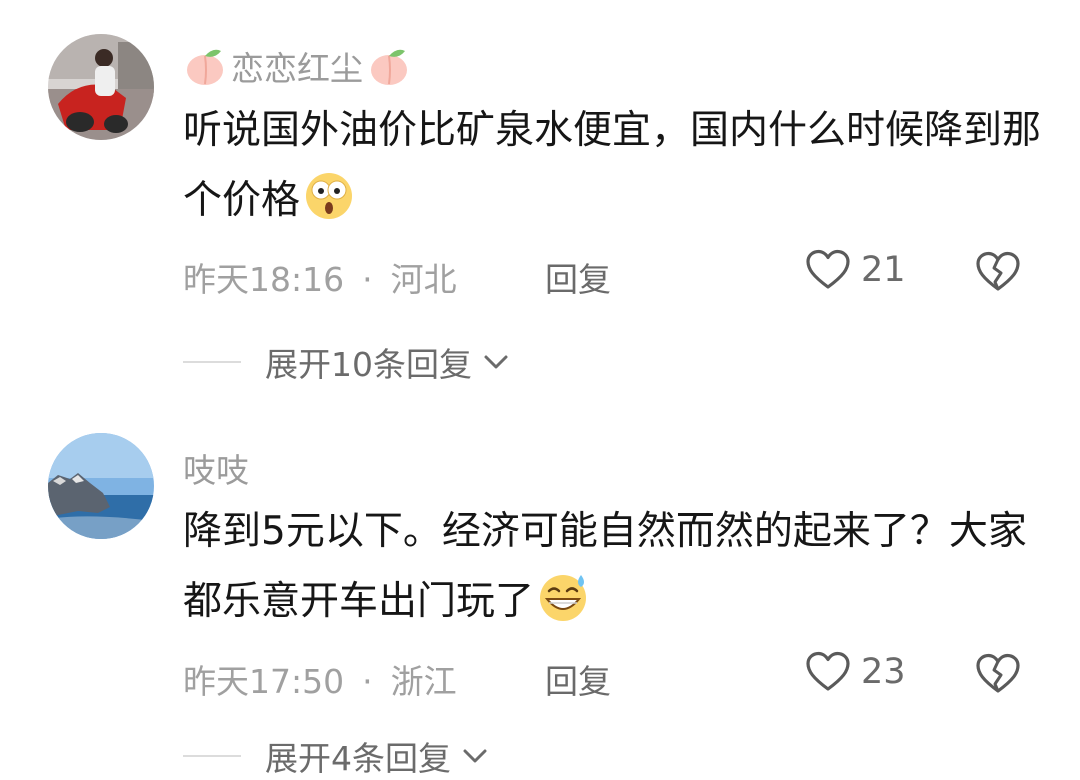  What do you see at coordinates (329, 207) in the screenshot?
I see `shocked-face-emoji` at bounding box center [329, 207].